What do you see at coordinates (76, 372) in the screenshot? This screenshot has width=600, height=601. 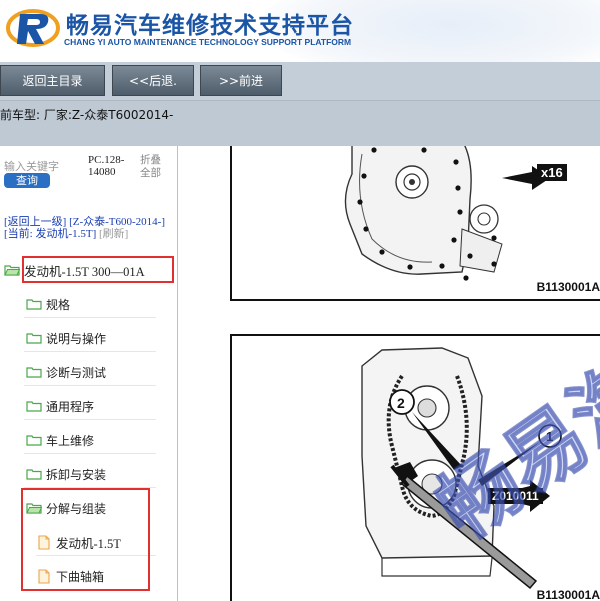 I see `tree-item-label: 诊断与测试` at bounding box center [76, 372].